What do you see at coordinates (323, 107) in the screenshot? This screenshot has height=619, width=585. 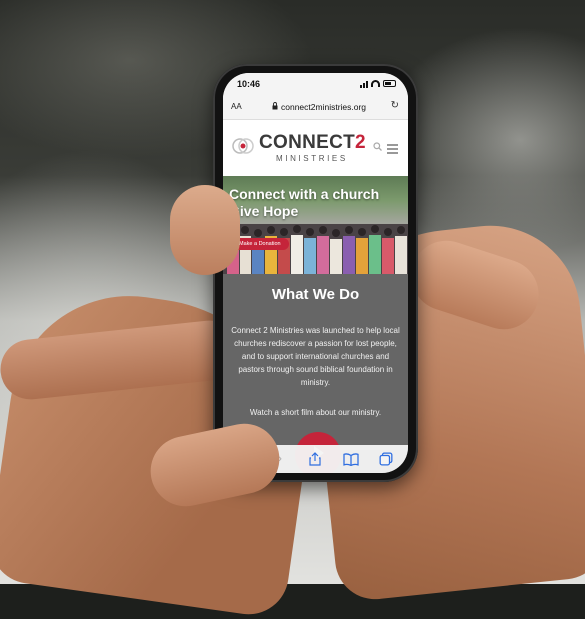 I see `url-text: connect2ministries.org` at bounding box center [323, 107].